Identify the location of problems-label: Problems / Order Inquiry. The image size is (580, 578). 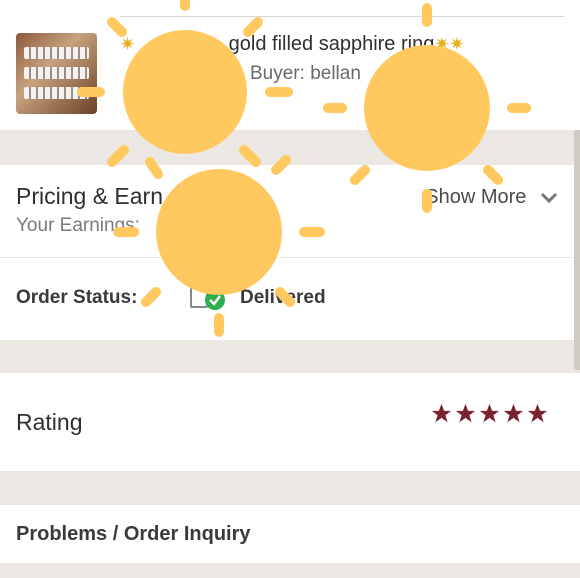
(133, 534).